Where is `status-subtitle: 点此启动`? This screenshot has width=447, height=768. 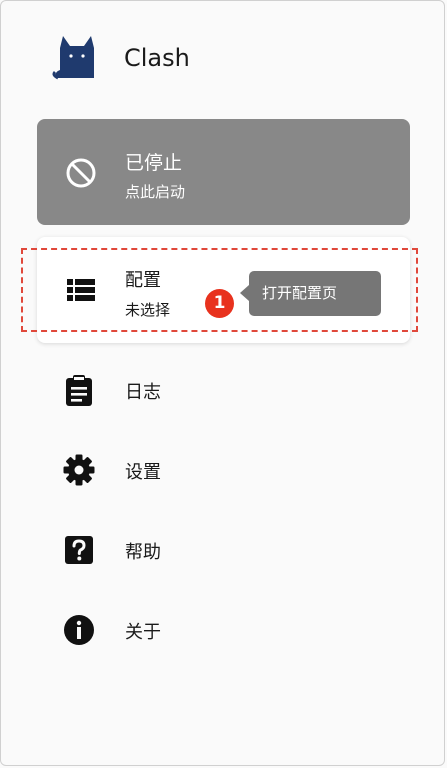 status-subtitle: 点此启动 is located at coordinates (155, 192).